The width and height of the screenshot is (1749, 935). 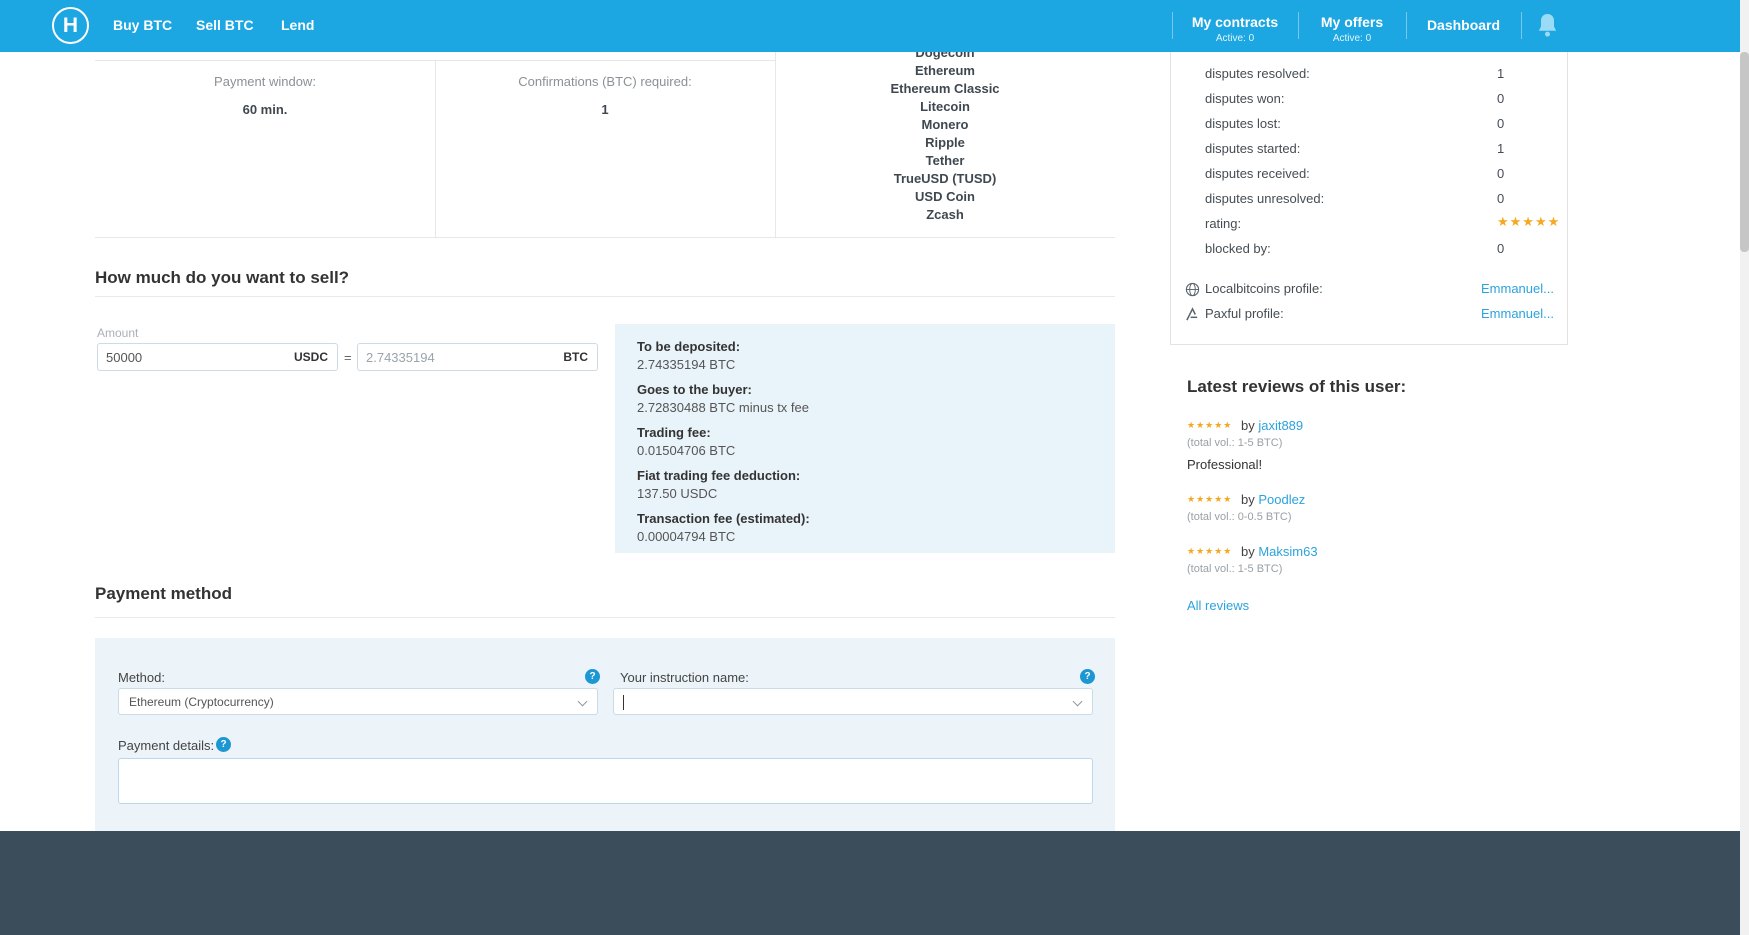 I want to click on nav-buy-btc: Buy BTC, so click(x=142, y=25).